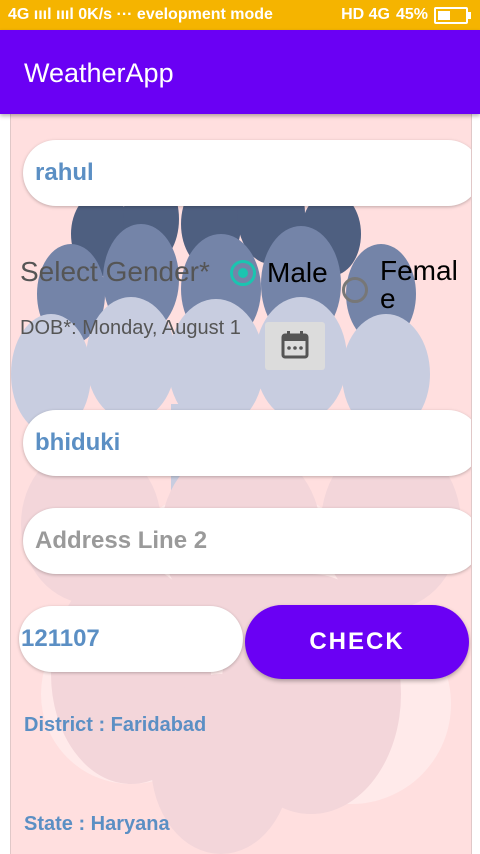 The image size is (480, 854). I want to click on radio-male-label: Male, so click(297, 273).